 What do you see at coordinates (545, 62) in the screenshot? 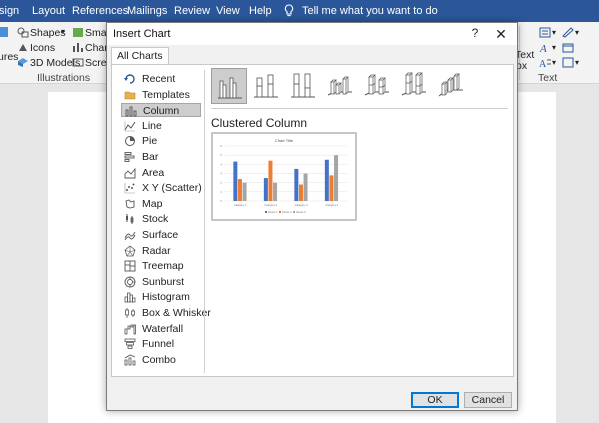
I see `drop-cap-icon: A` at bounding box center [545, 62].